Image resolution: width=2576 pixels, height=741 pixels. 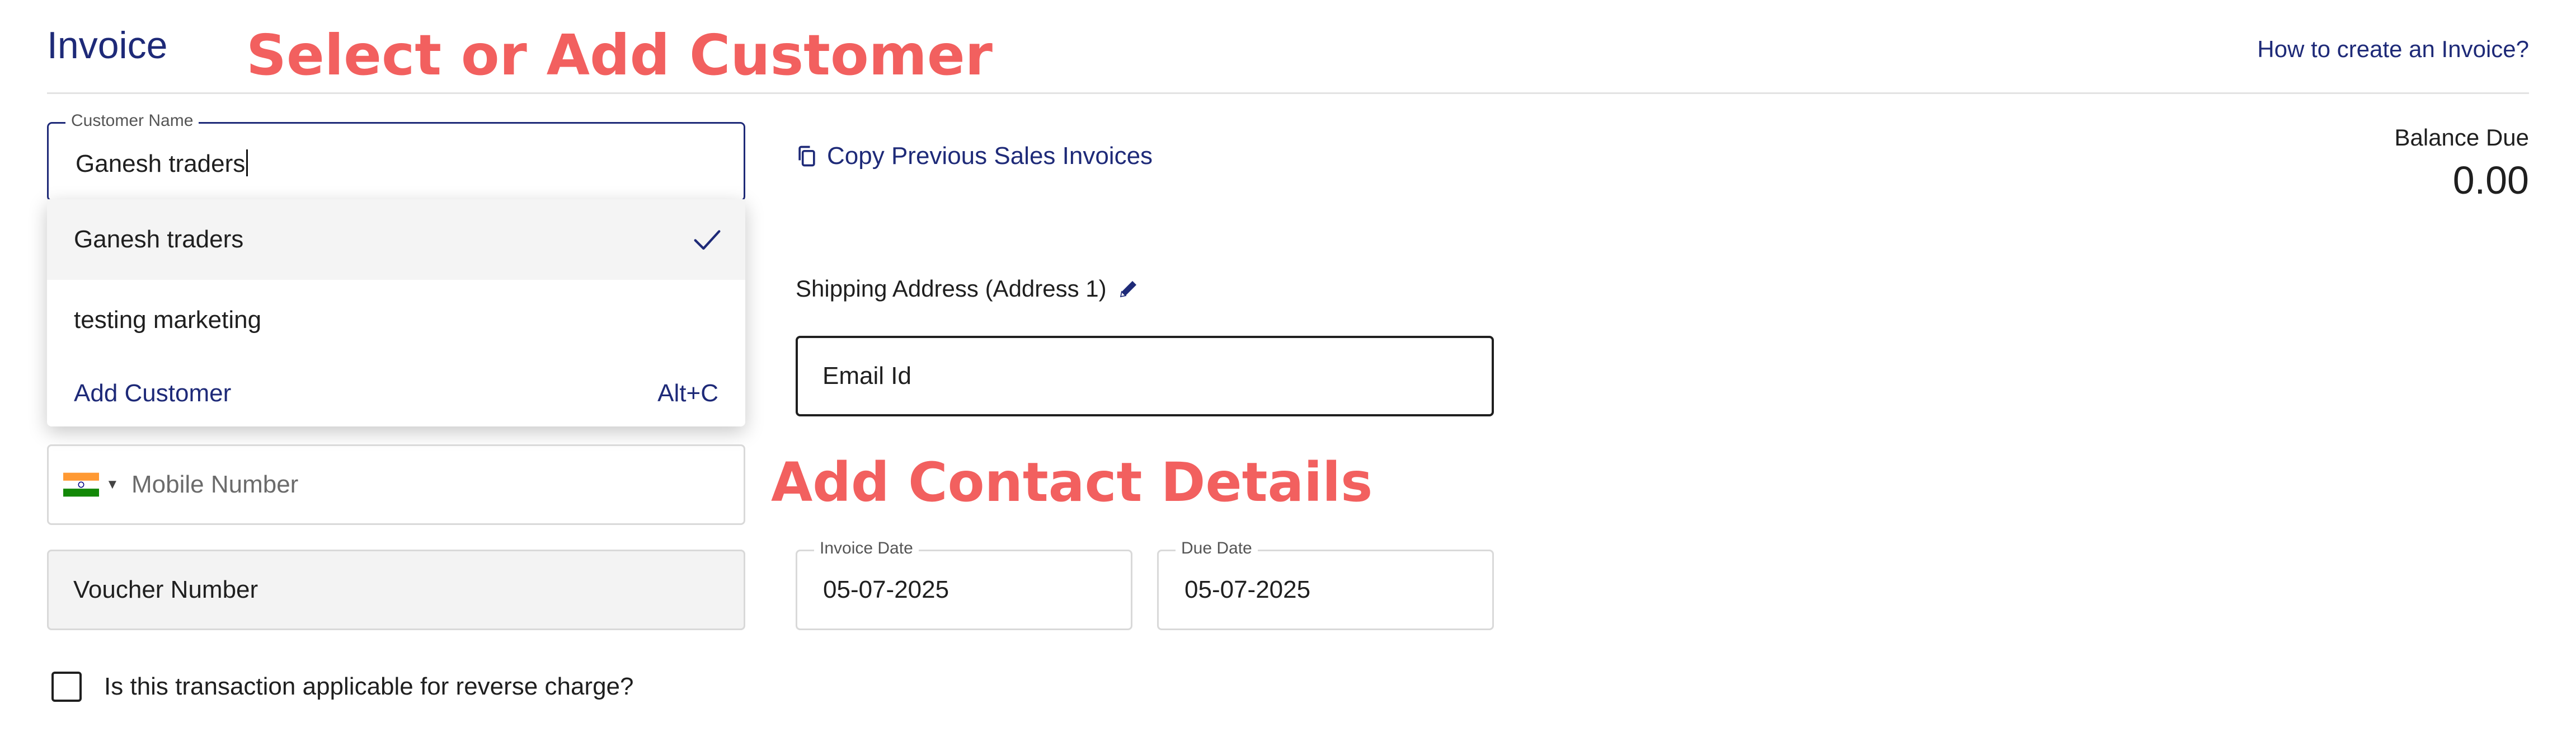 I want to click on voucher-number-field: Voucher Number, so click(x=396, y=590).